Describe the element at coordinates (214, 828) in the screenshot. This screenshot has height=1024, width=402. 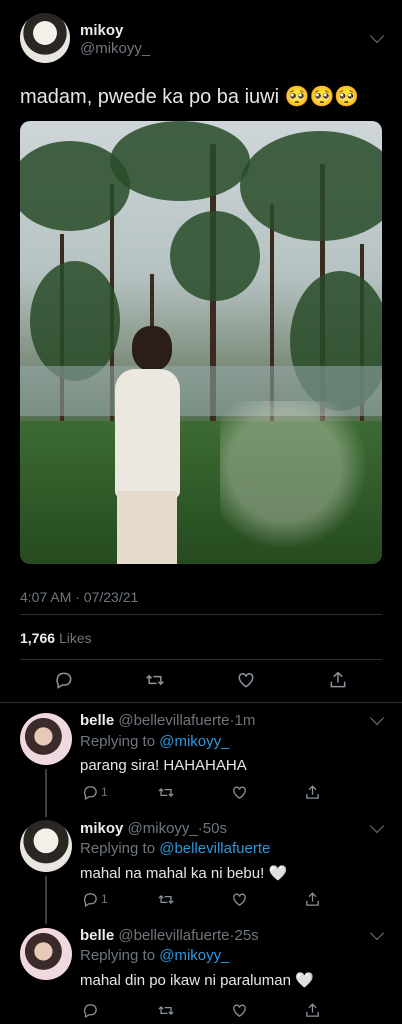
I see `reply-time: 50s` at that location.